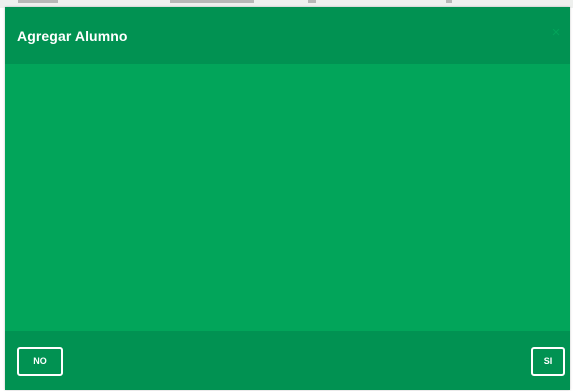 This screenshot has width=573, height=391. Describe the element at coordinates (556, 33) in the screenshot. I see `close-icon: ×` at that location.